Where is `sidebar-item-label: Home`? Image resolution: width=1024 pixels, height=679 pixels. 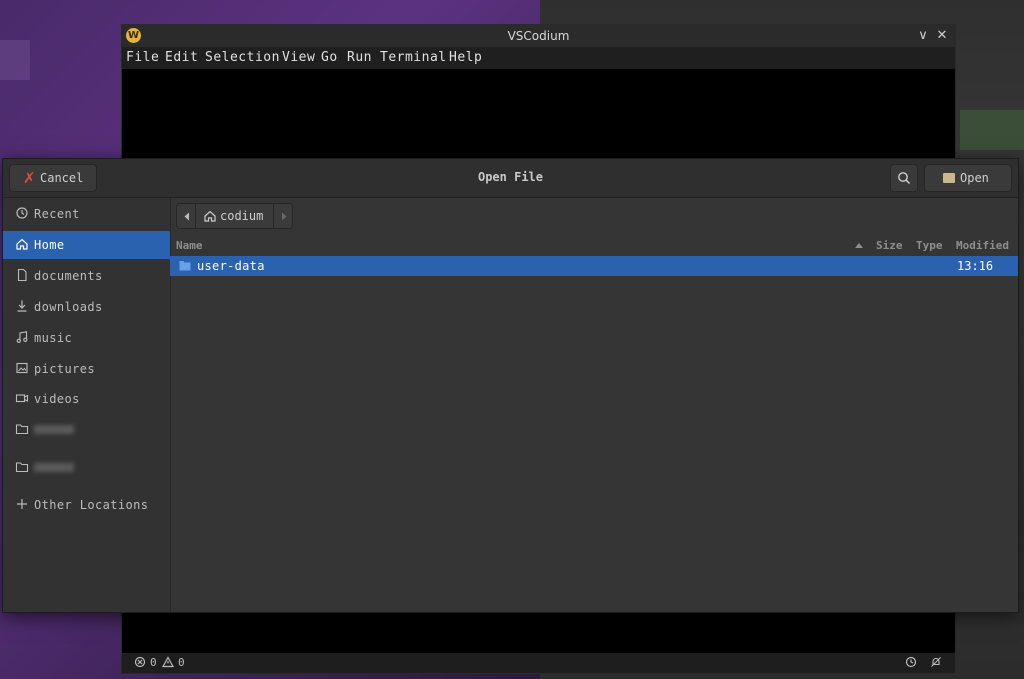
sidebar-item-label: Home is located at coordinates (49, 245).